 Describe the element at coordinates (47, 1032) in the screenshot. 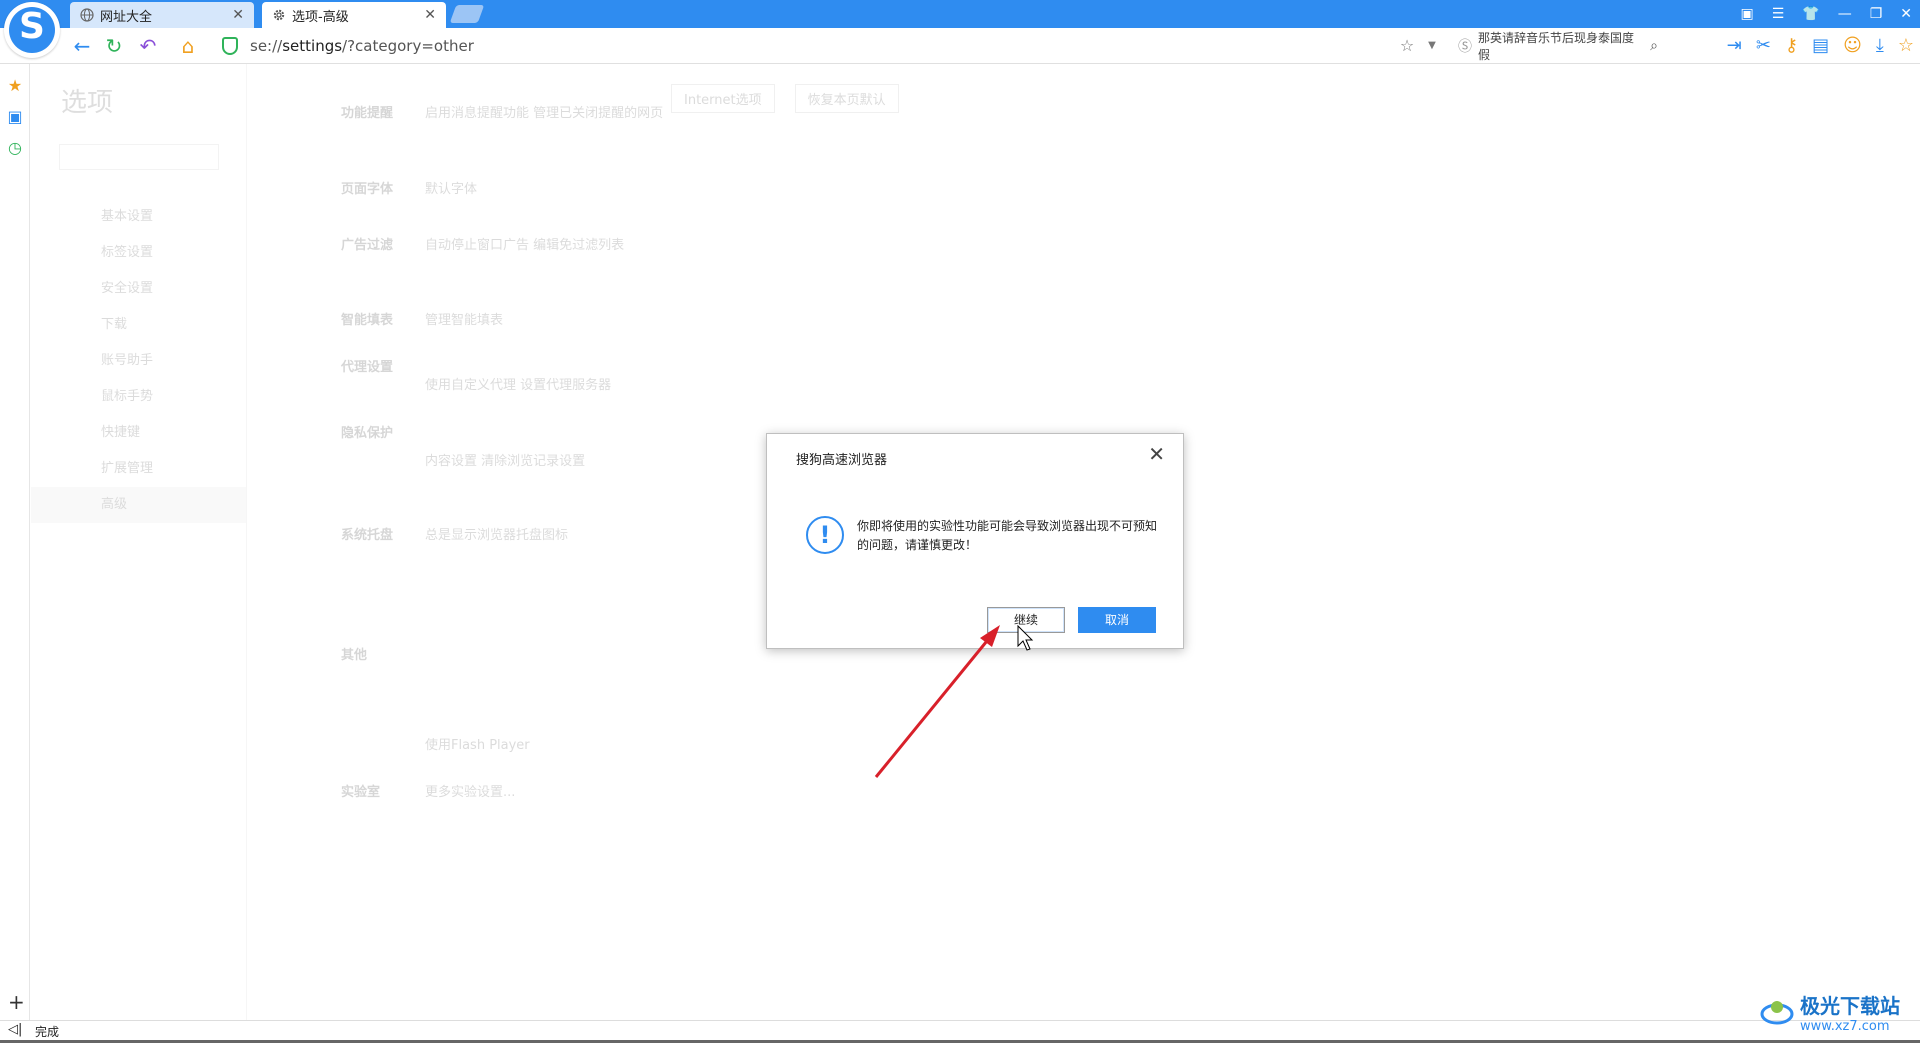

I see `status-text: 完成` at that location.